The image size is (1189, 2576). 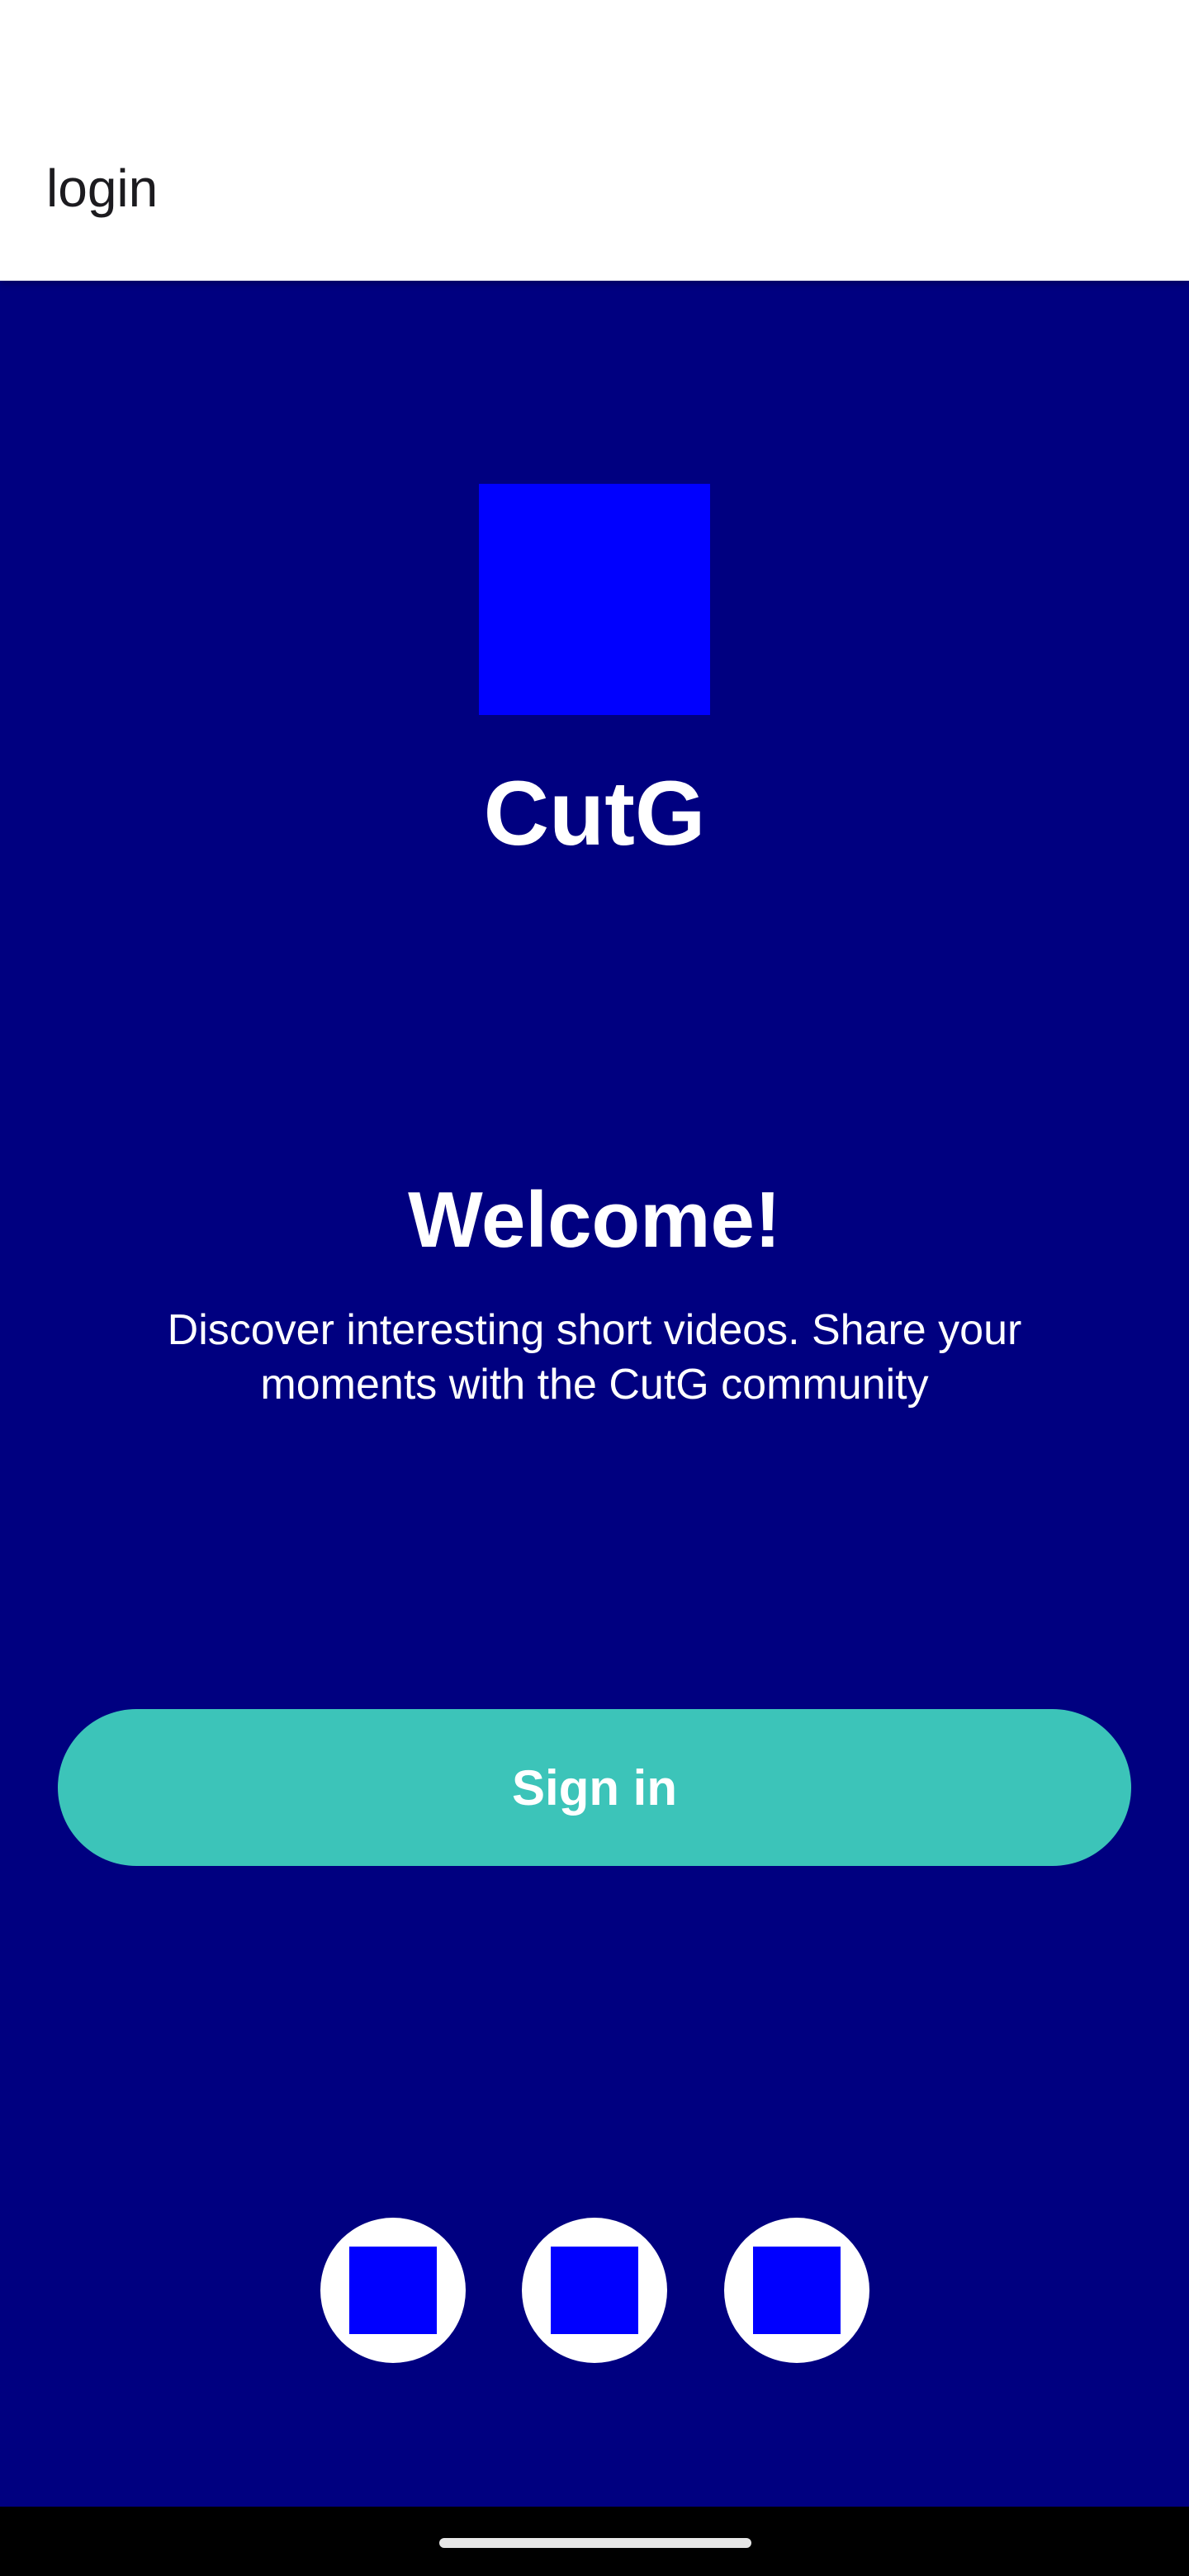 I want to click on app-logo-icon, so click(x=594, y=599).